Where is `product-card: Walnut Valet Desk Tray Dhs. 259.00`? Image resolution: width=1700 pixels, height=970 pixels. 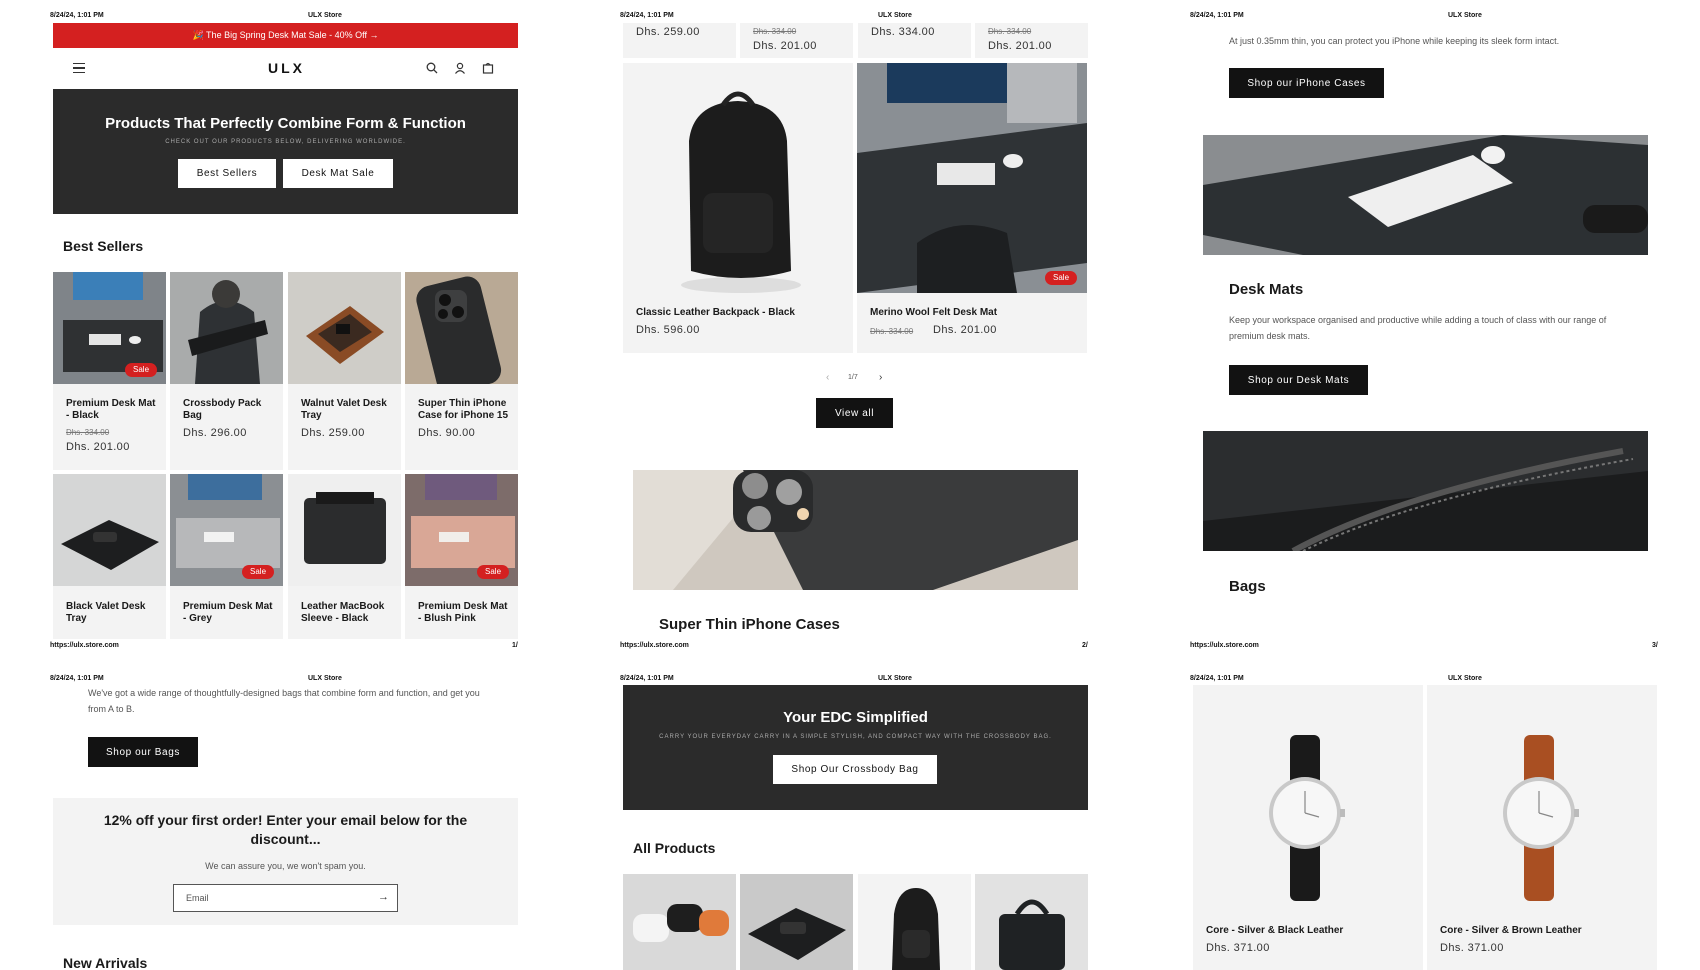 product-card: Walnut Valet Desk Tray Dhs. 259.00 is located at coordinates (344, 371).